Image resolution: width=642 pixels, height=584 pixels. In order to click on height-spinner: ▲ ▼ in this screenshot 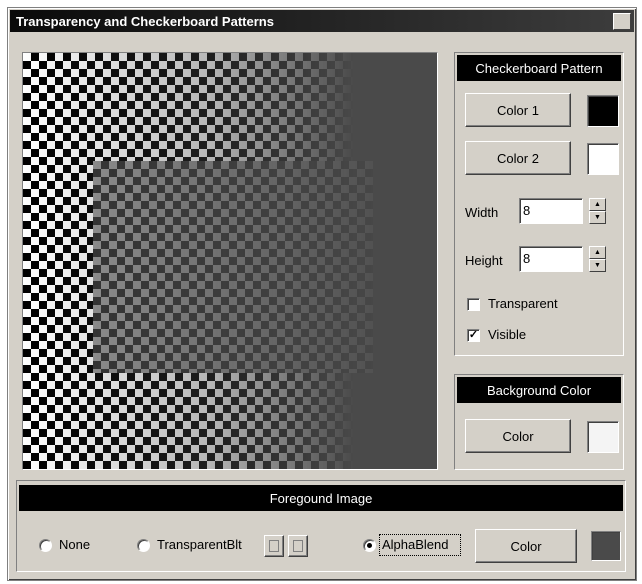, I will do `click(597, 259)`.